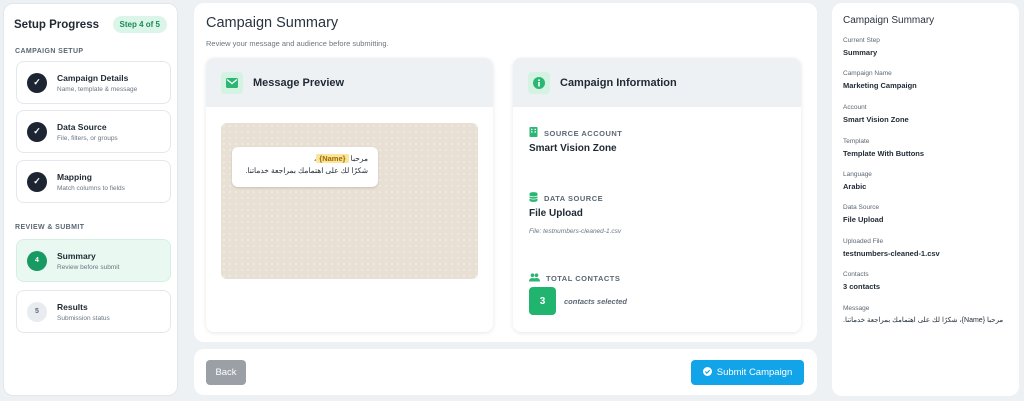 Image resolution: width=1024 pixels, height=401 pixels. What do you see at coordinates (556, 213) in the screenshot?
I see `data-source-value: File Upload` at bounding box center [556, 213].